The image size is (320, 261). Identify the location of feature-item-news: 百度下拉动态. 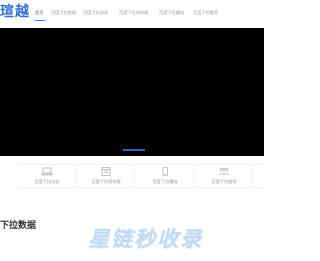
(47, 176).